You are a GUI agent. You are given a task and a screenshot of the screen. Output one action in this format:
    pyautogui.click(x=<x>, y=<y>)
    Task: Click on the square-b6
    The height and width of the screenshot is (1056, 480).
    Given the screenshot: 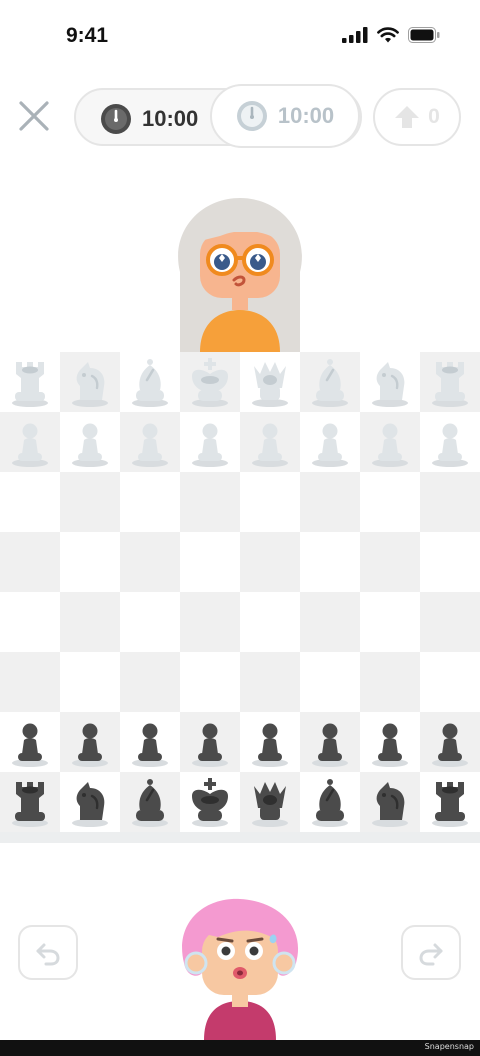 What is the action you would take?
    pyautogui.click(x=90, y=502)
    